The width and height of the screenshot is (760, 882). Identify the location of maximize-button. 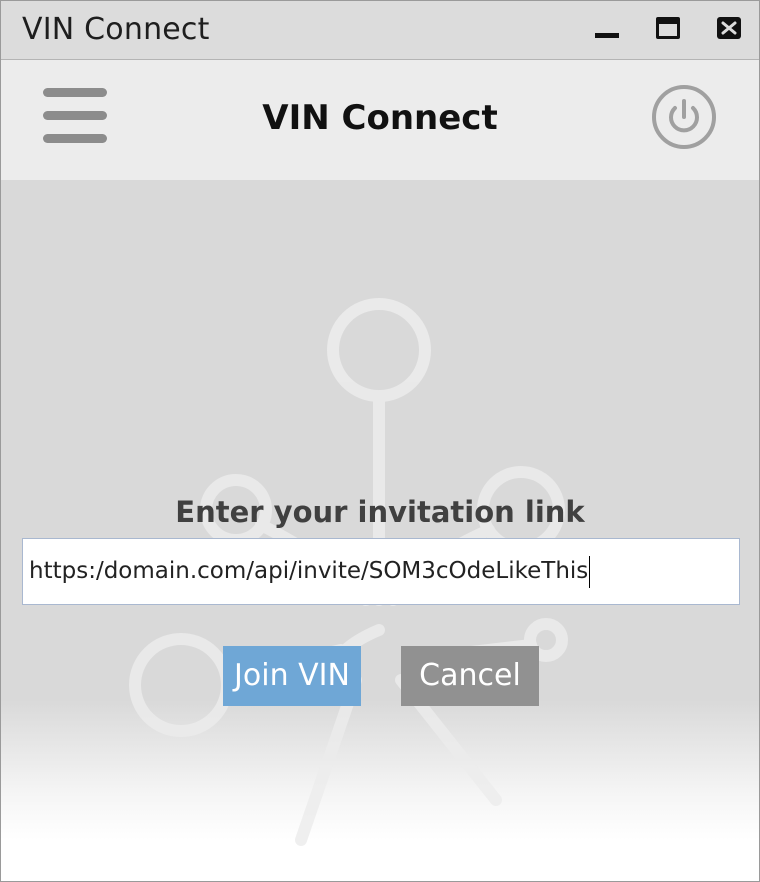
(668, 28).